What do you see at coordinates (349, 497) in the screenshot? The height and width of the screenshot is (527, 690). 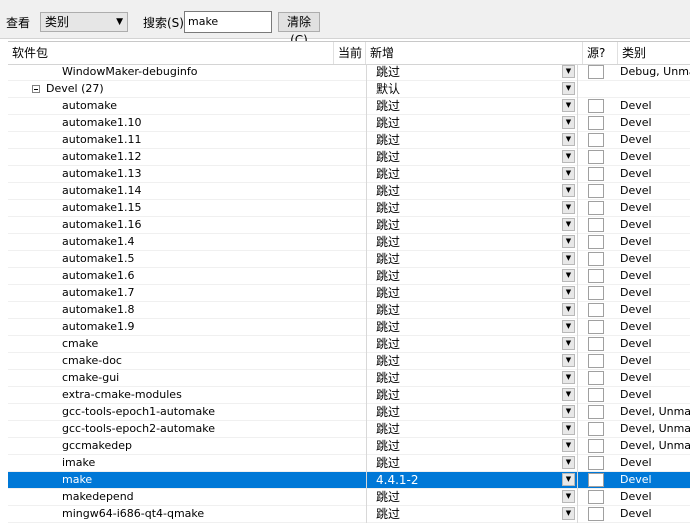 I see `table-row: makedepend 跳过 ▼ Devel` at bounding box center [349, 497].